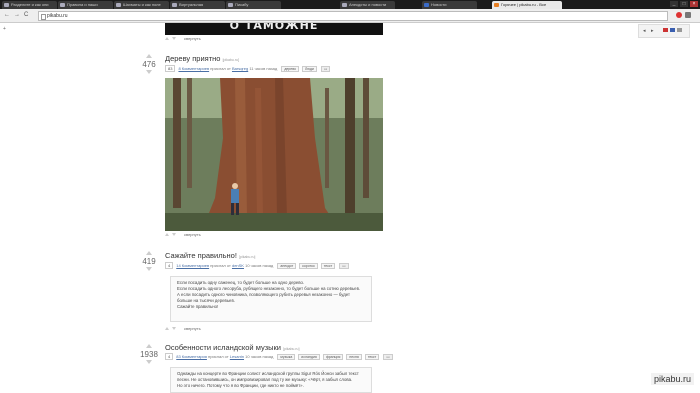  I want to click on address-url: pikabu.ru, so click(57, 16).